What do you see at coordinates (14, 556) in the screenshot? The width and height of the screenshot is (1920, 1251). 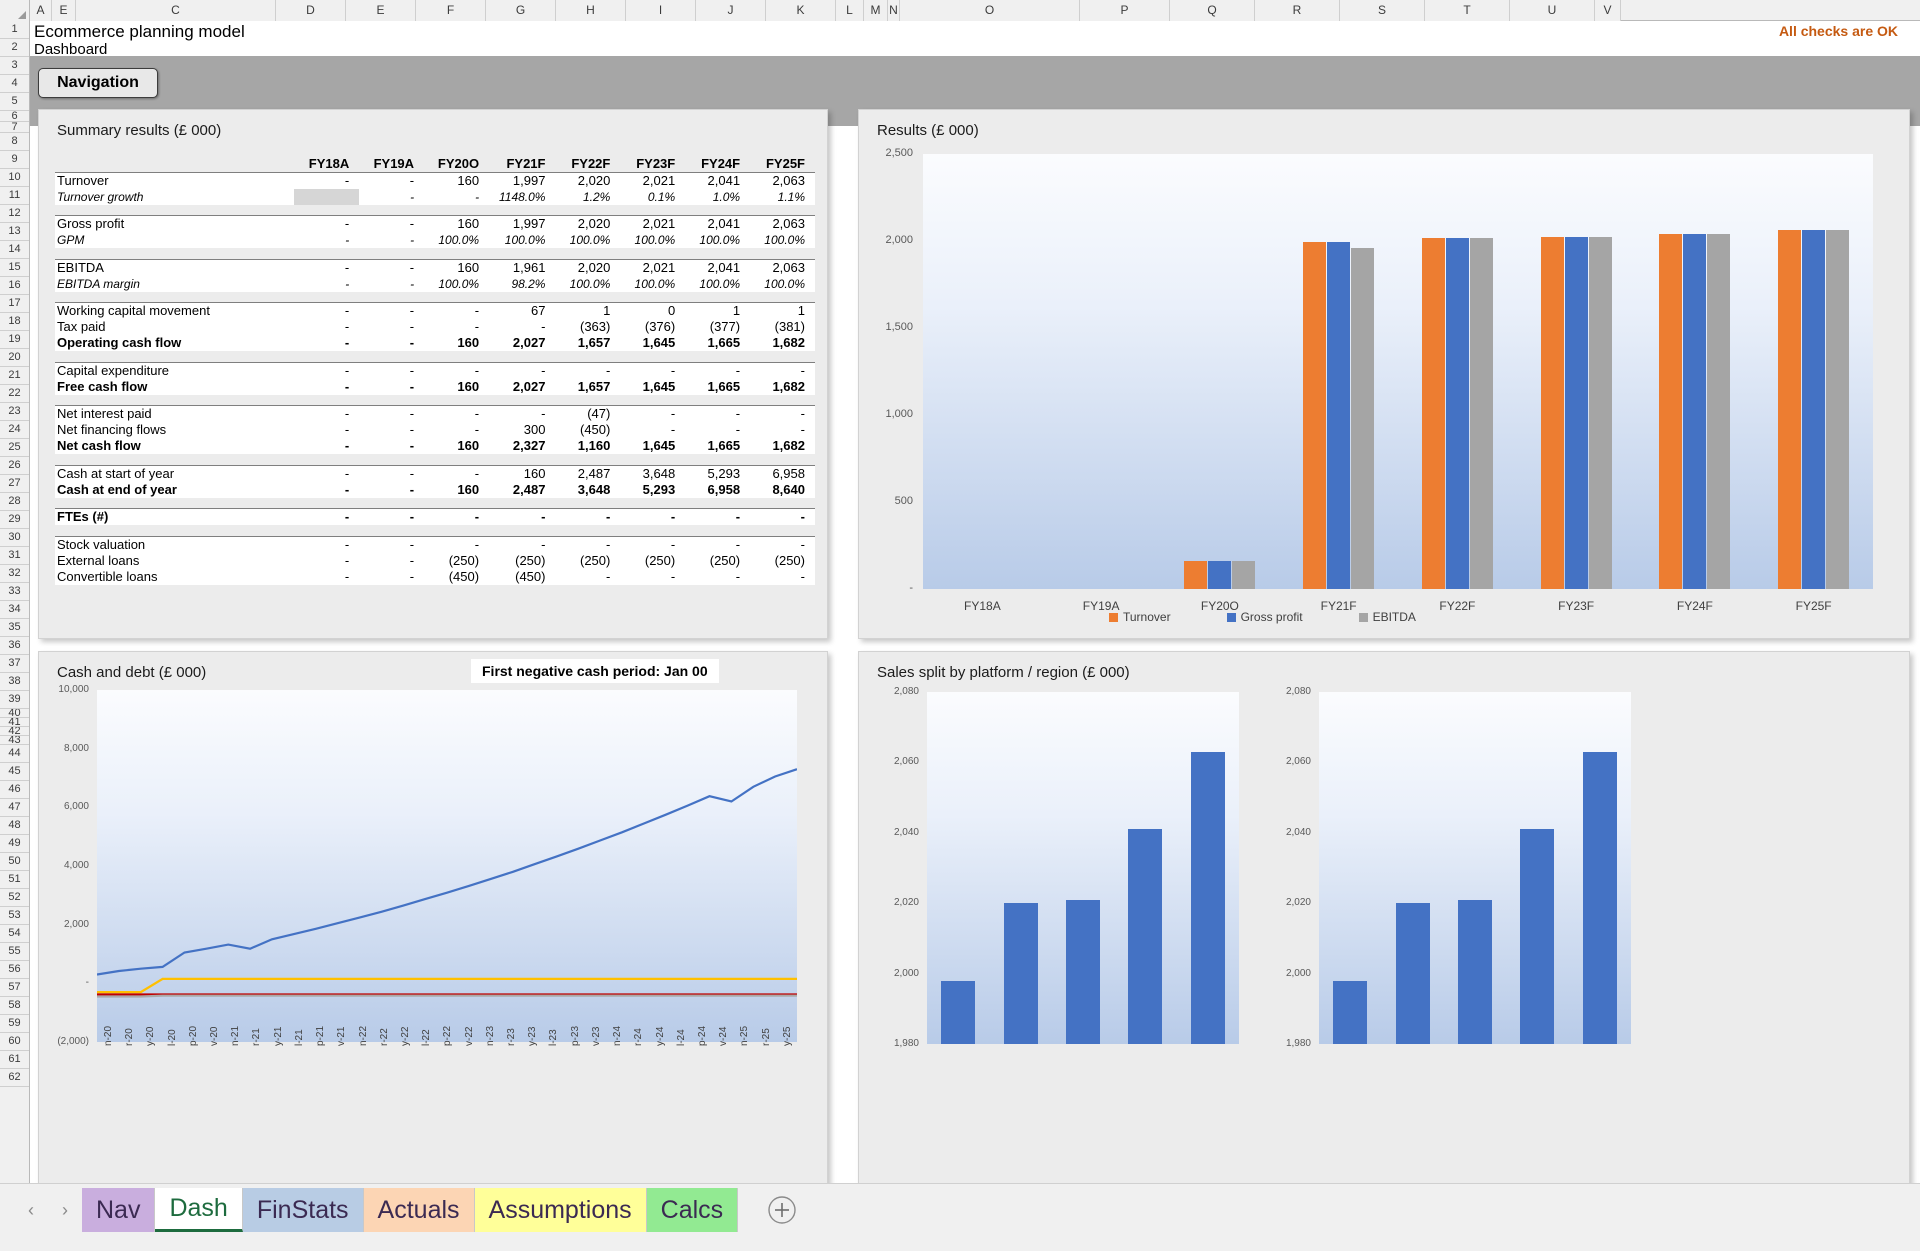 I see `row-header-31: 31` at bounding box center [14, 556].